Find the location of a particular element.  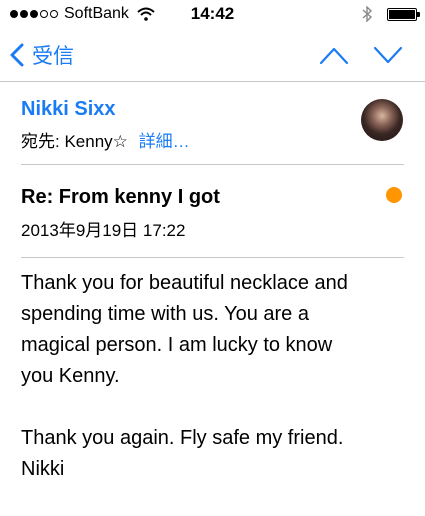

status-right is located at coordinates (390, 14).